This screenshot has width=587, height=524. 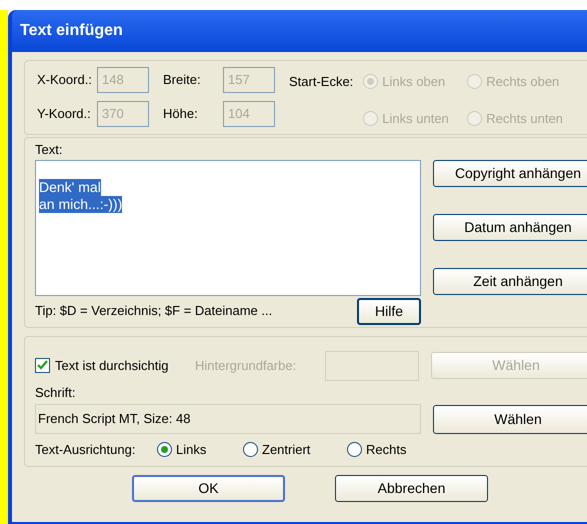 What do you see at coordinates (414, 82) in the screenshot?
I see `radio-label: Links oben` at bounding box center [414, 82].